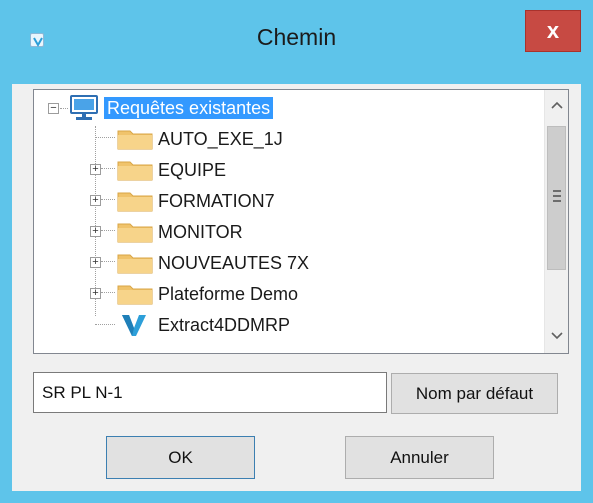 The width and height of the screenshot is (593, 503). I want to click on tree-item: + Plateforme Demo, so click(289, 293).